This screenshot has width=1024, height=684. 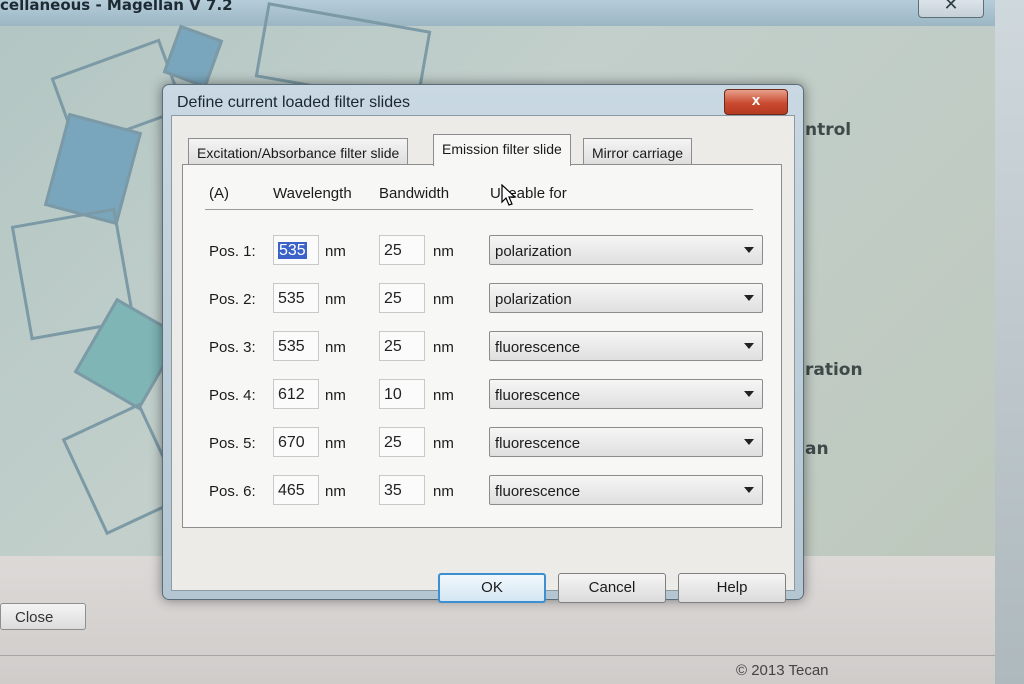 I want to click on app-close-button: Close, so click(x=43, y=616).